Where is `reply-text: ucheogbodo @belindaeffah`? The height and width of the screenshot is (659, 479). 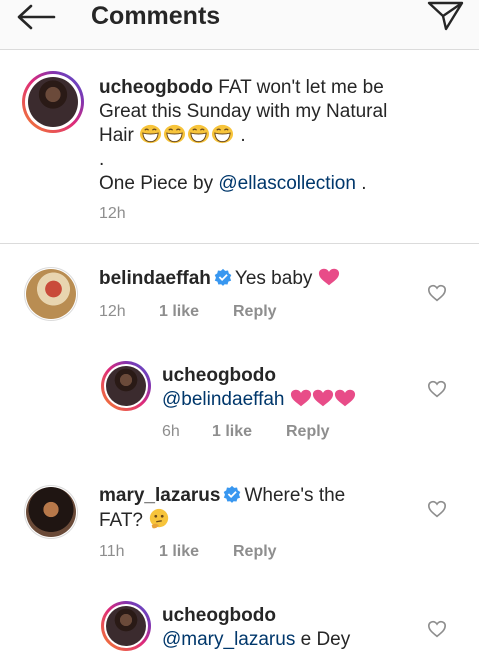 reply-text: ucheogbodo @belindaeffah is located at coordinates (292, 388).